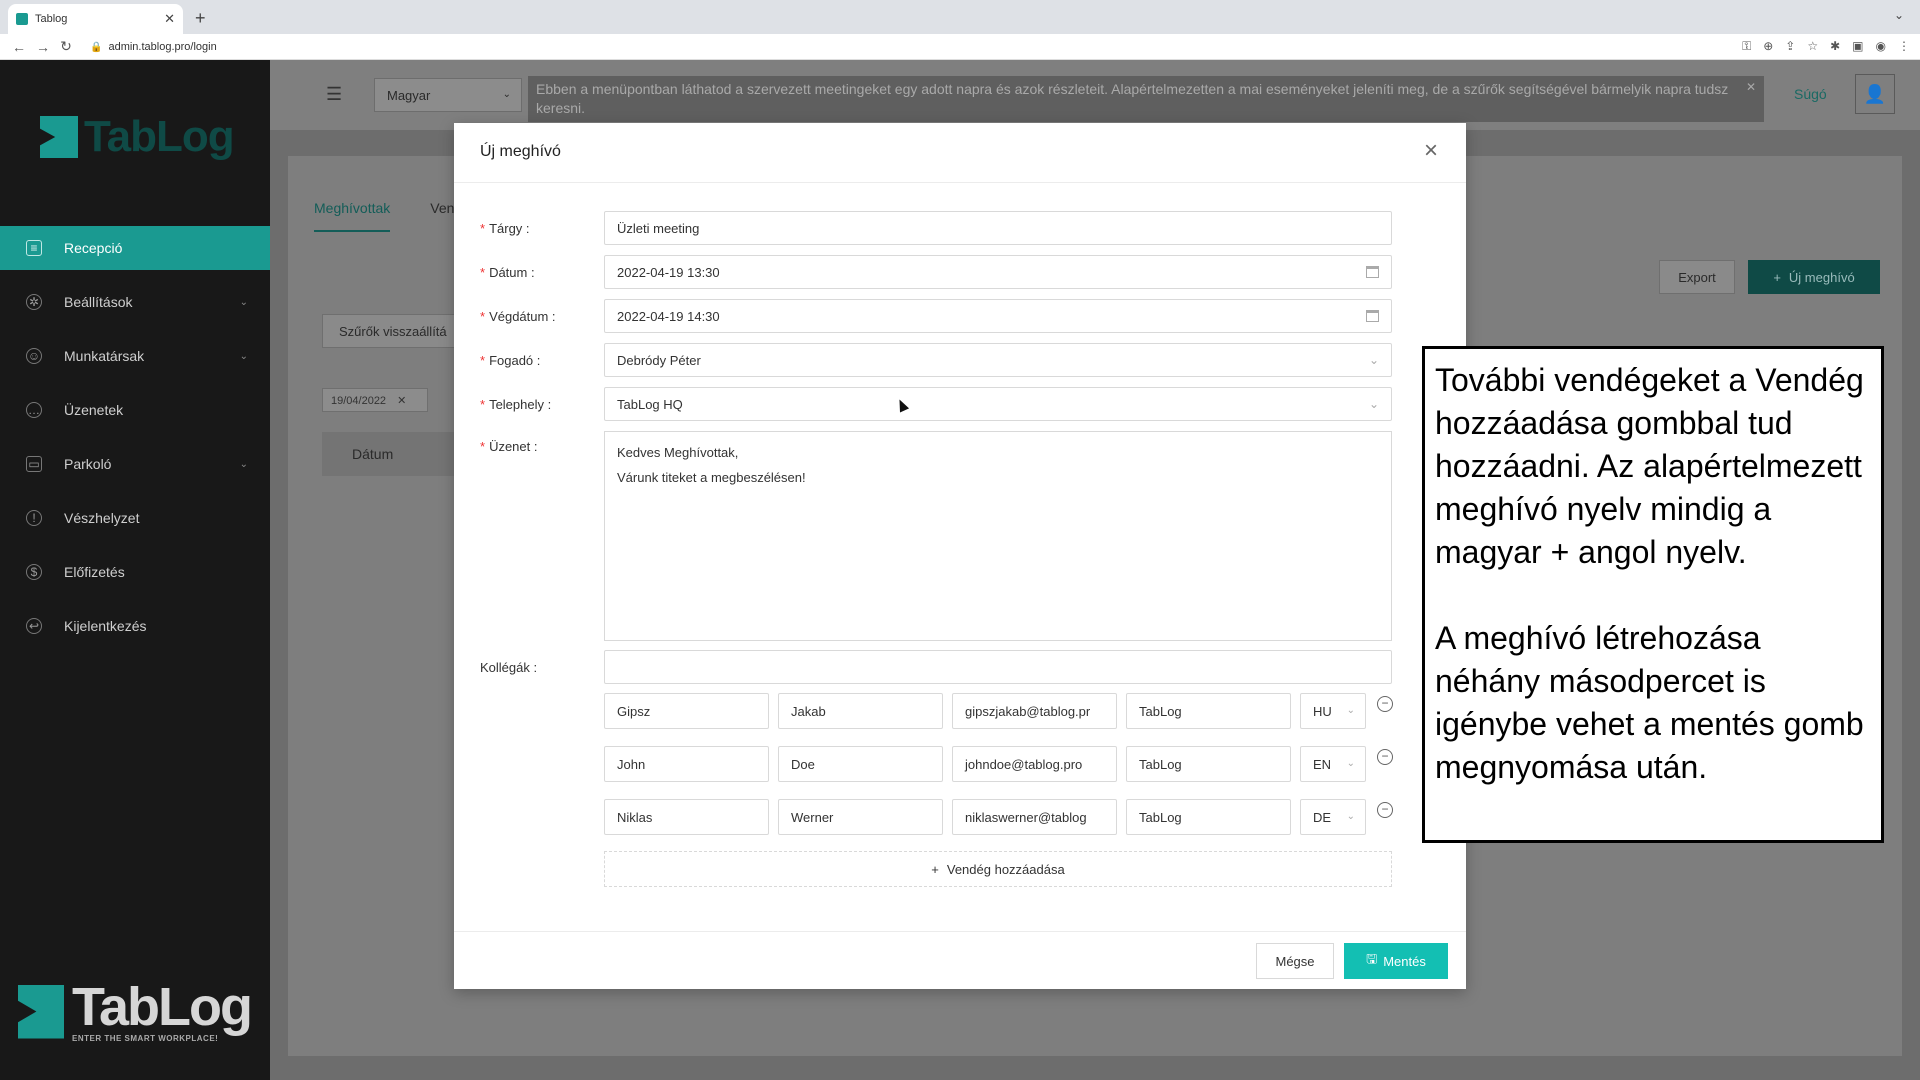 The height and width of the screenshot is (1080, 1920). I want to click on tab-vendegek: Ven, so click(442, 216).